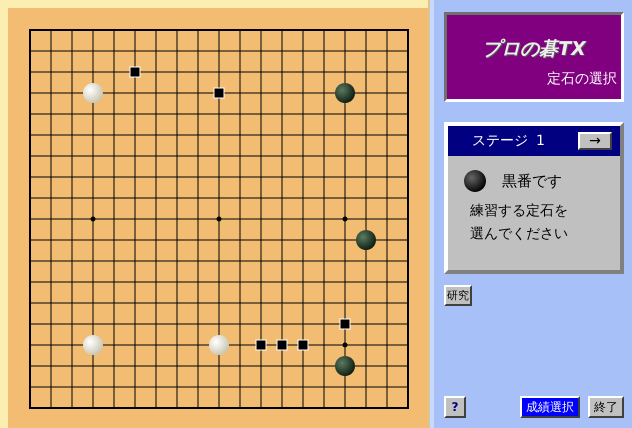 This screenshot has height=428, width=632. Describe the element at coordinates (458, 295) in the screenshot. I see `research-button: 研究` at that location.